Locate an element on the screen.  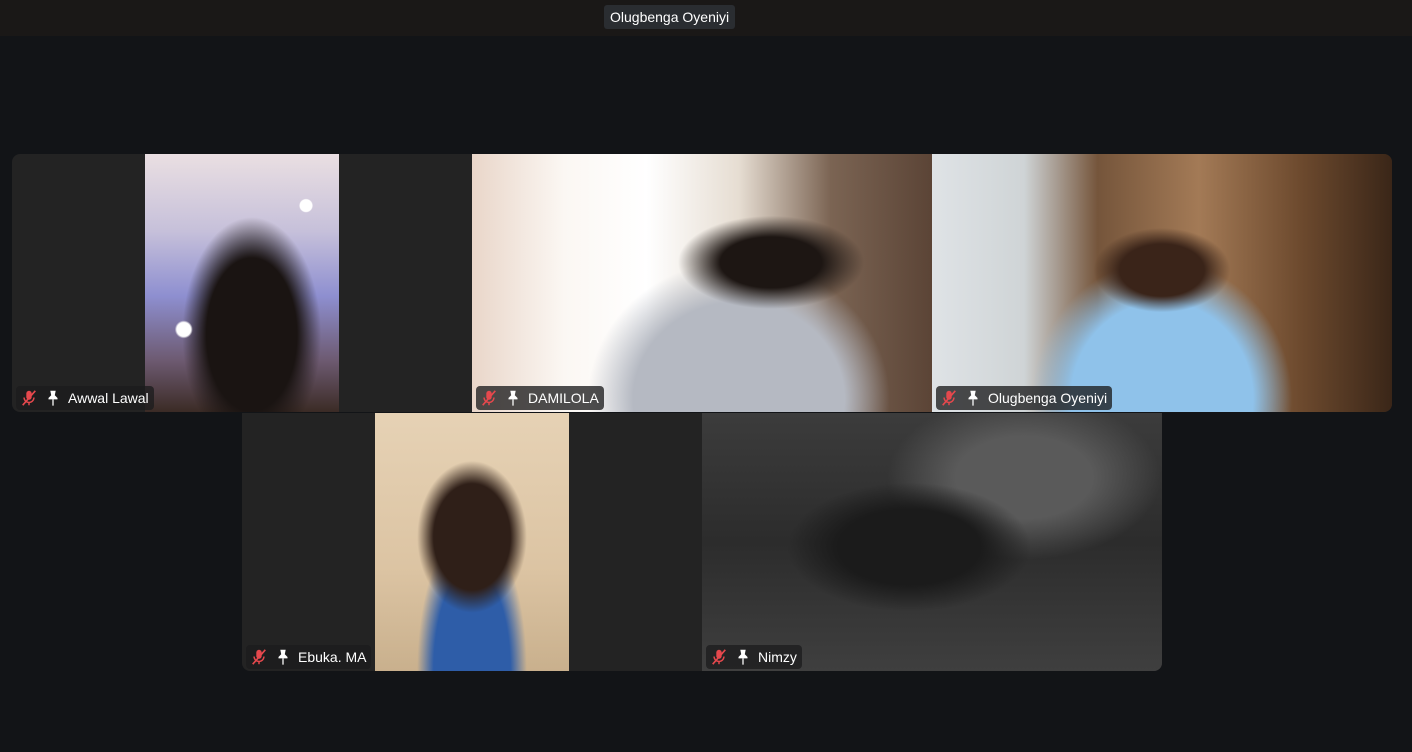
participant-tile-awwal-lawal: Awwal Lawal is located at coordinates (242, 283).